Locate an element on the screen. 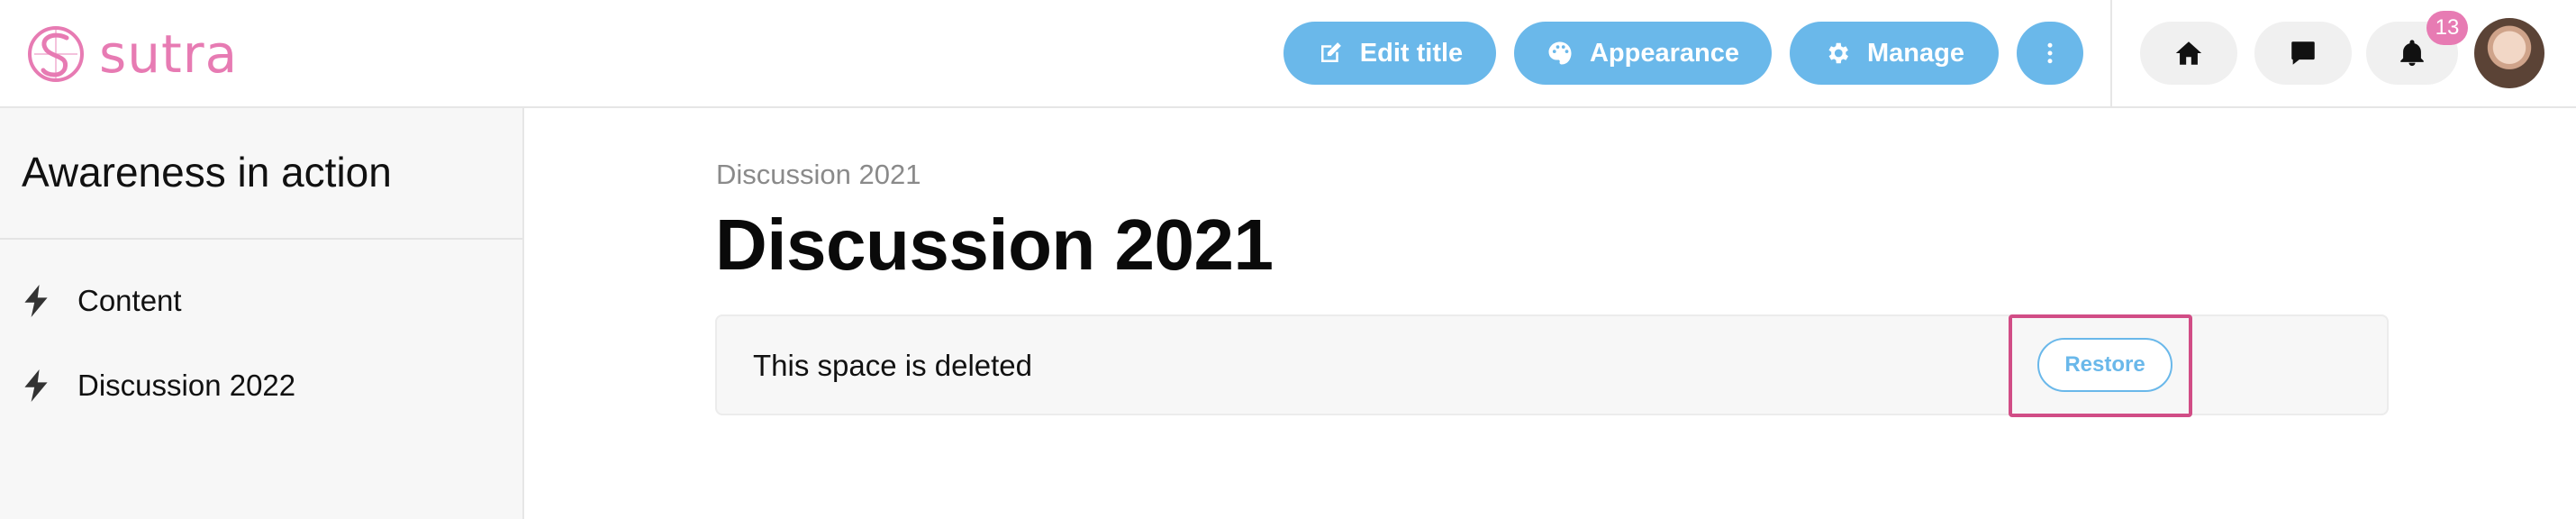 The height and width of the screenshot is (519, 2576). sidebar-item-label: Discussion 2022 is located at coordinates (186, 385).